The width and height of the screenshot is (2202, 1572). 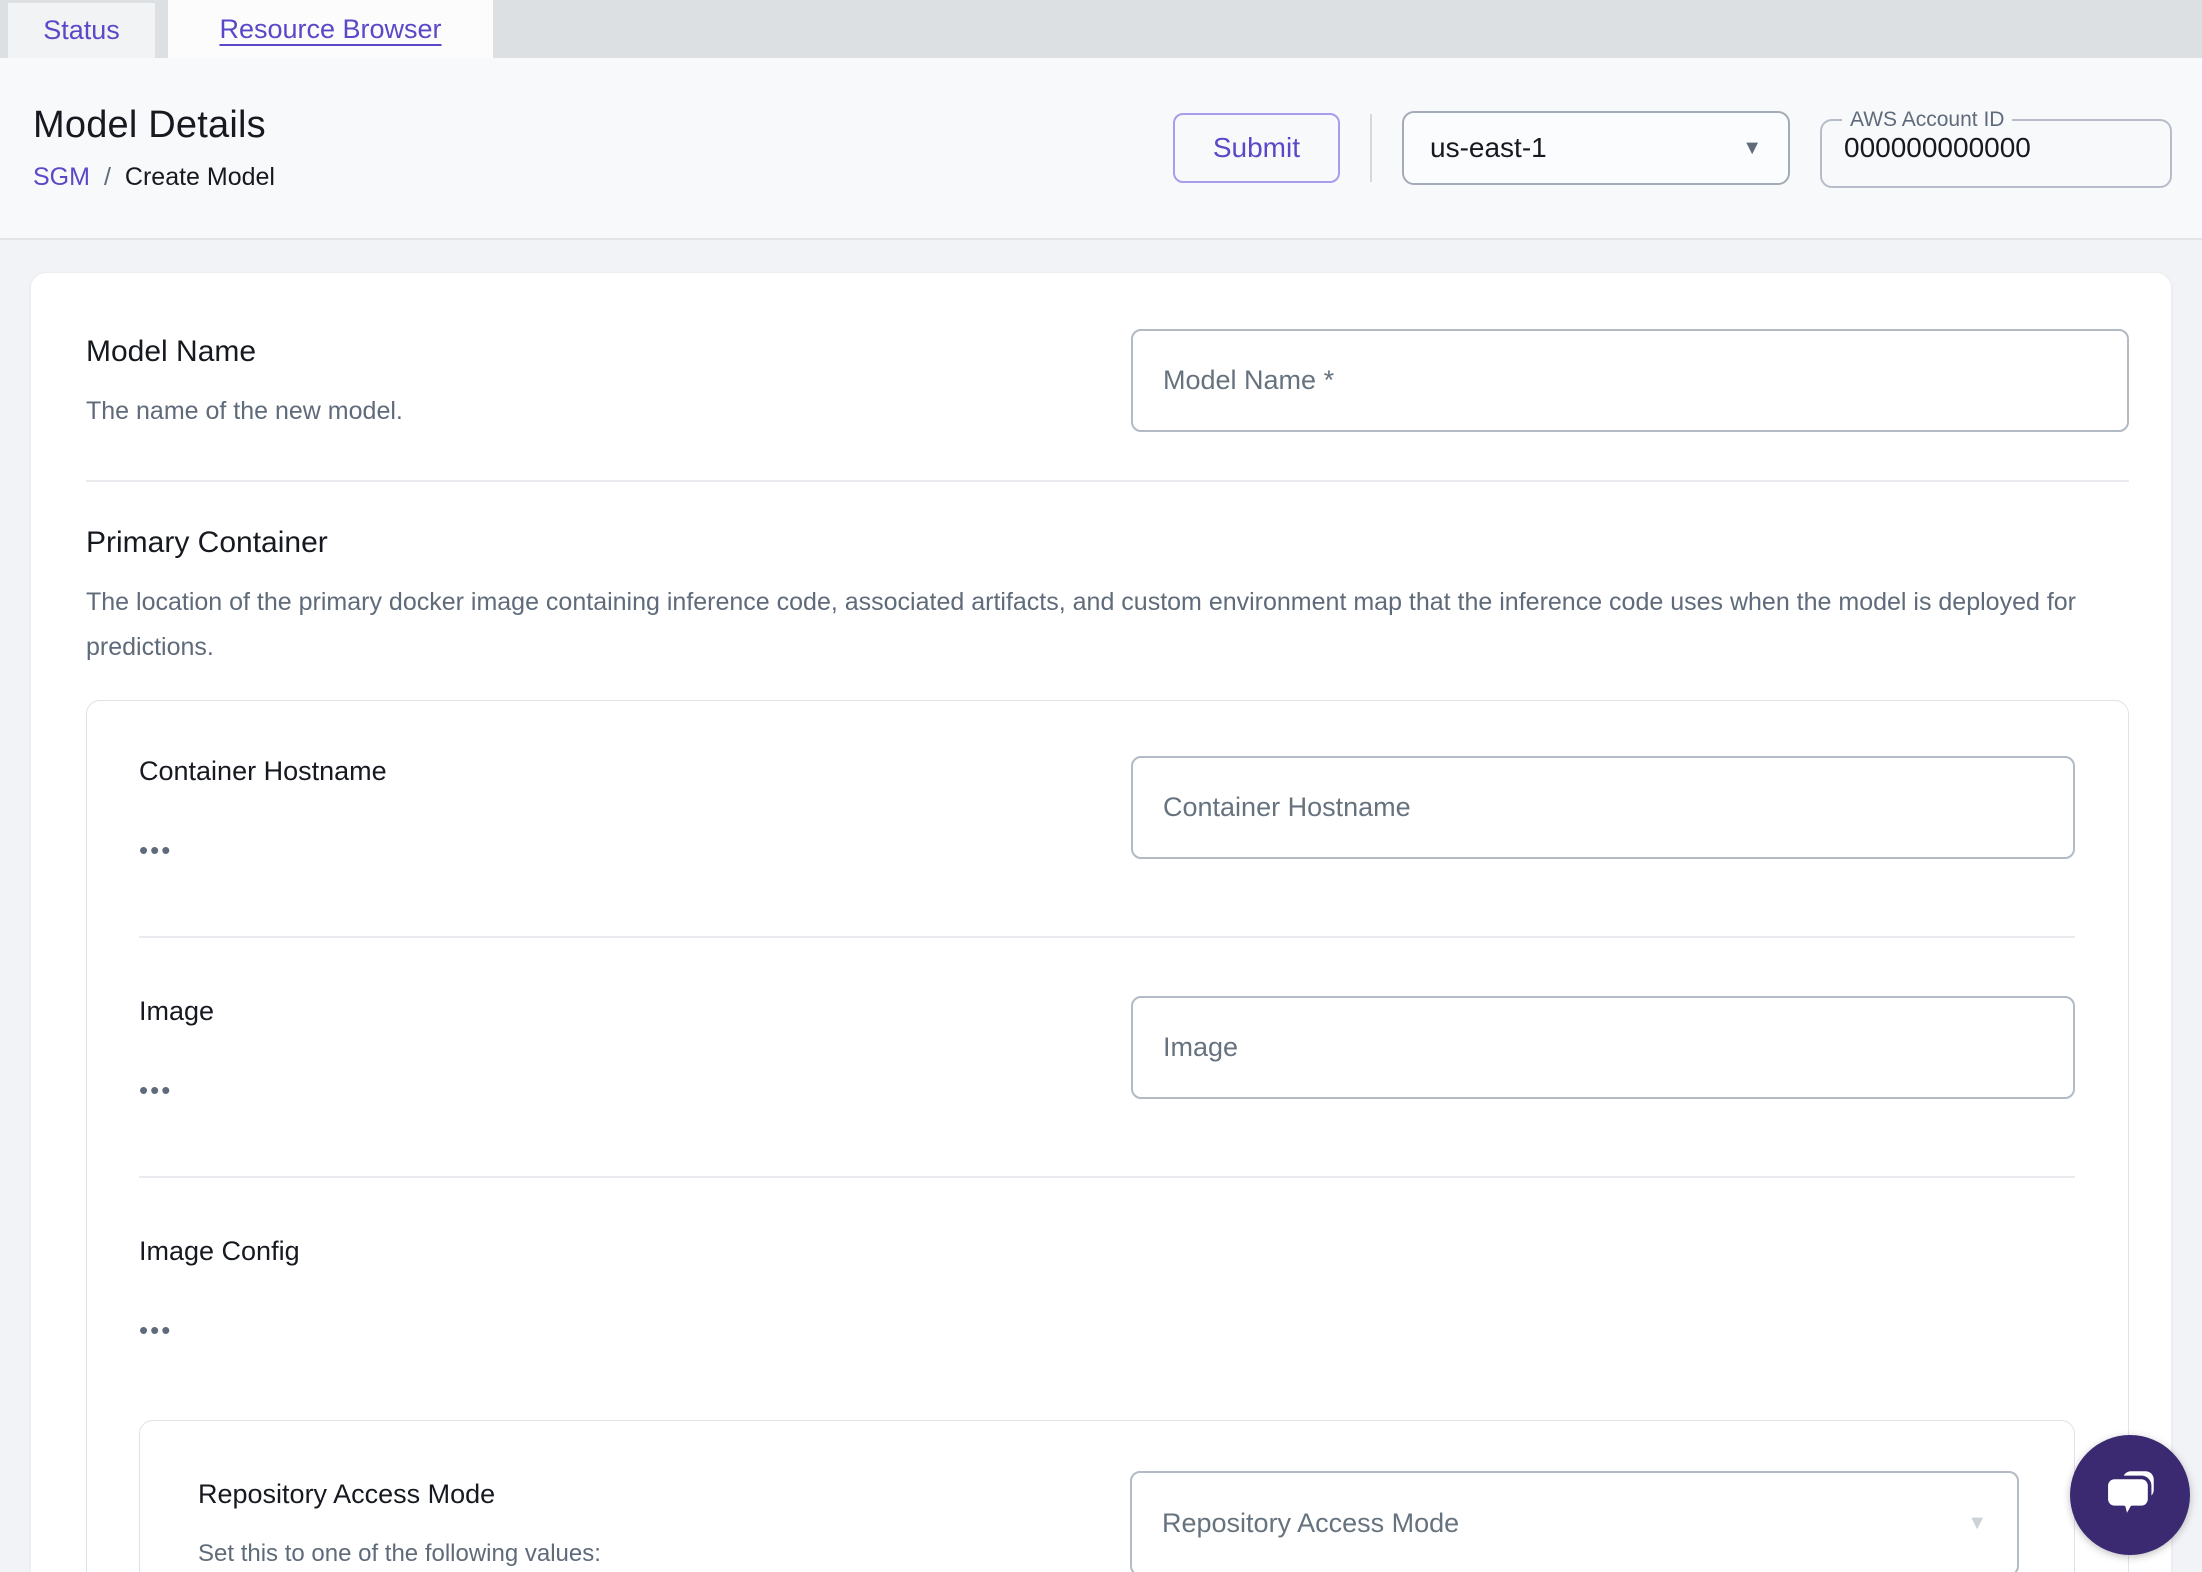 I want to click on tab-resource-browser-label: Resource Browser, so click(x=330, y=28).